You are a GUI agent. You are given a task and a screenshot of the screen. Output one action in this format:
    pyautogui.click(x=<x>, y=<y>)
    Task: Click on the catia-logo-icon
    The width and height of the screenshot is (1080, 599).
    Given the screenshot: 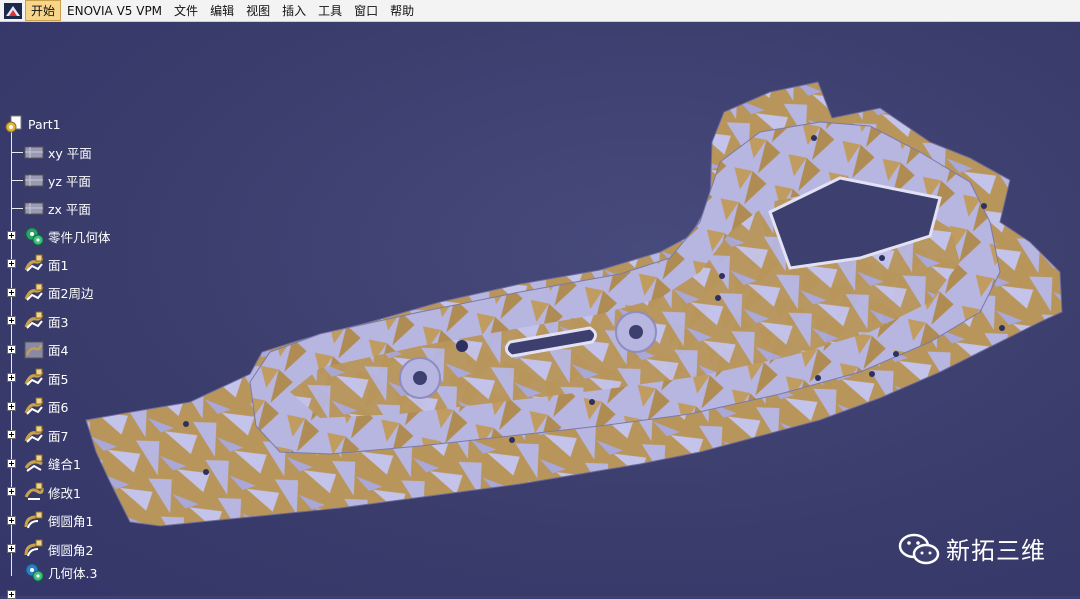 What is the action you would take?
    pyautogui.click(x=13, y=10)
    